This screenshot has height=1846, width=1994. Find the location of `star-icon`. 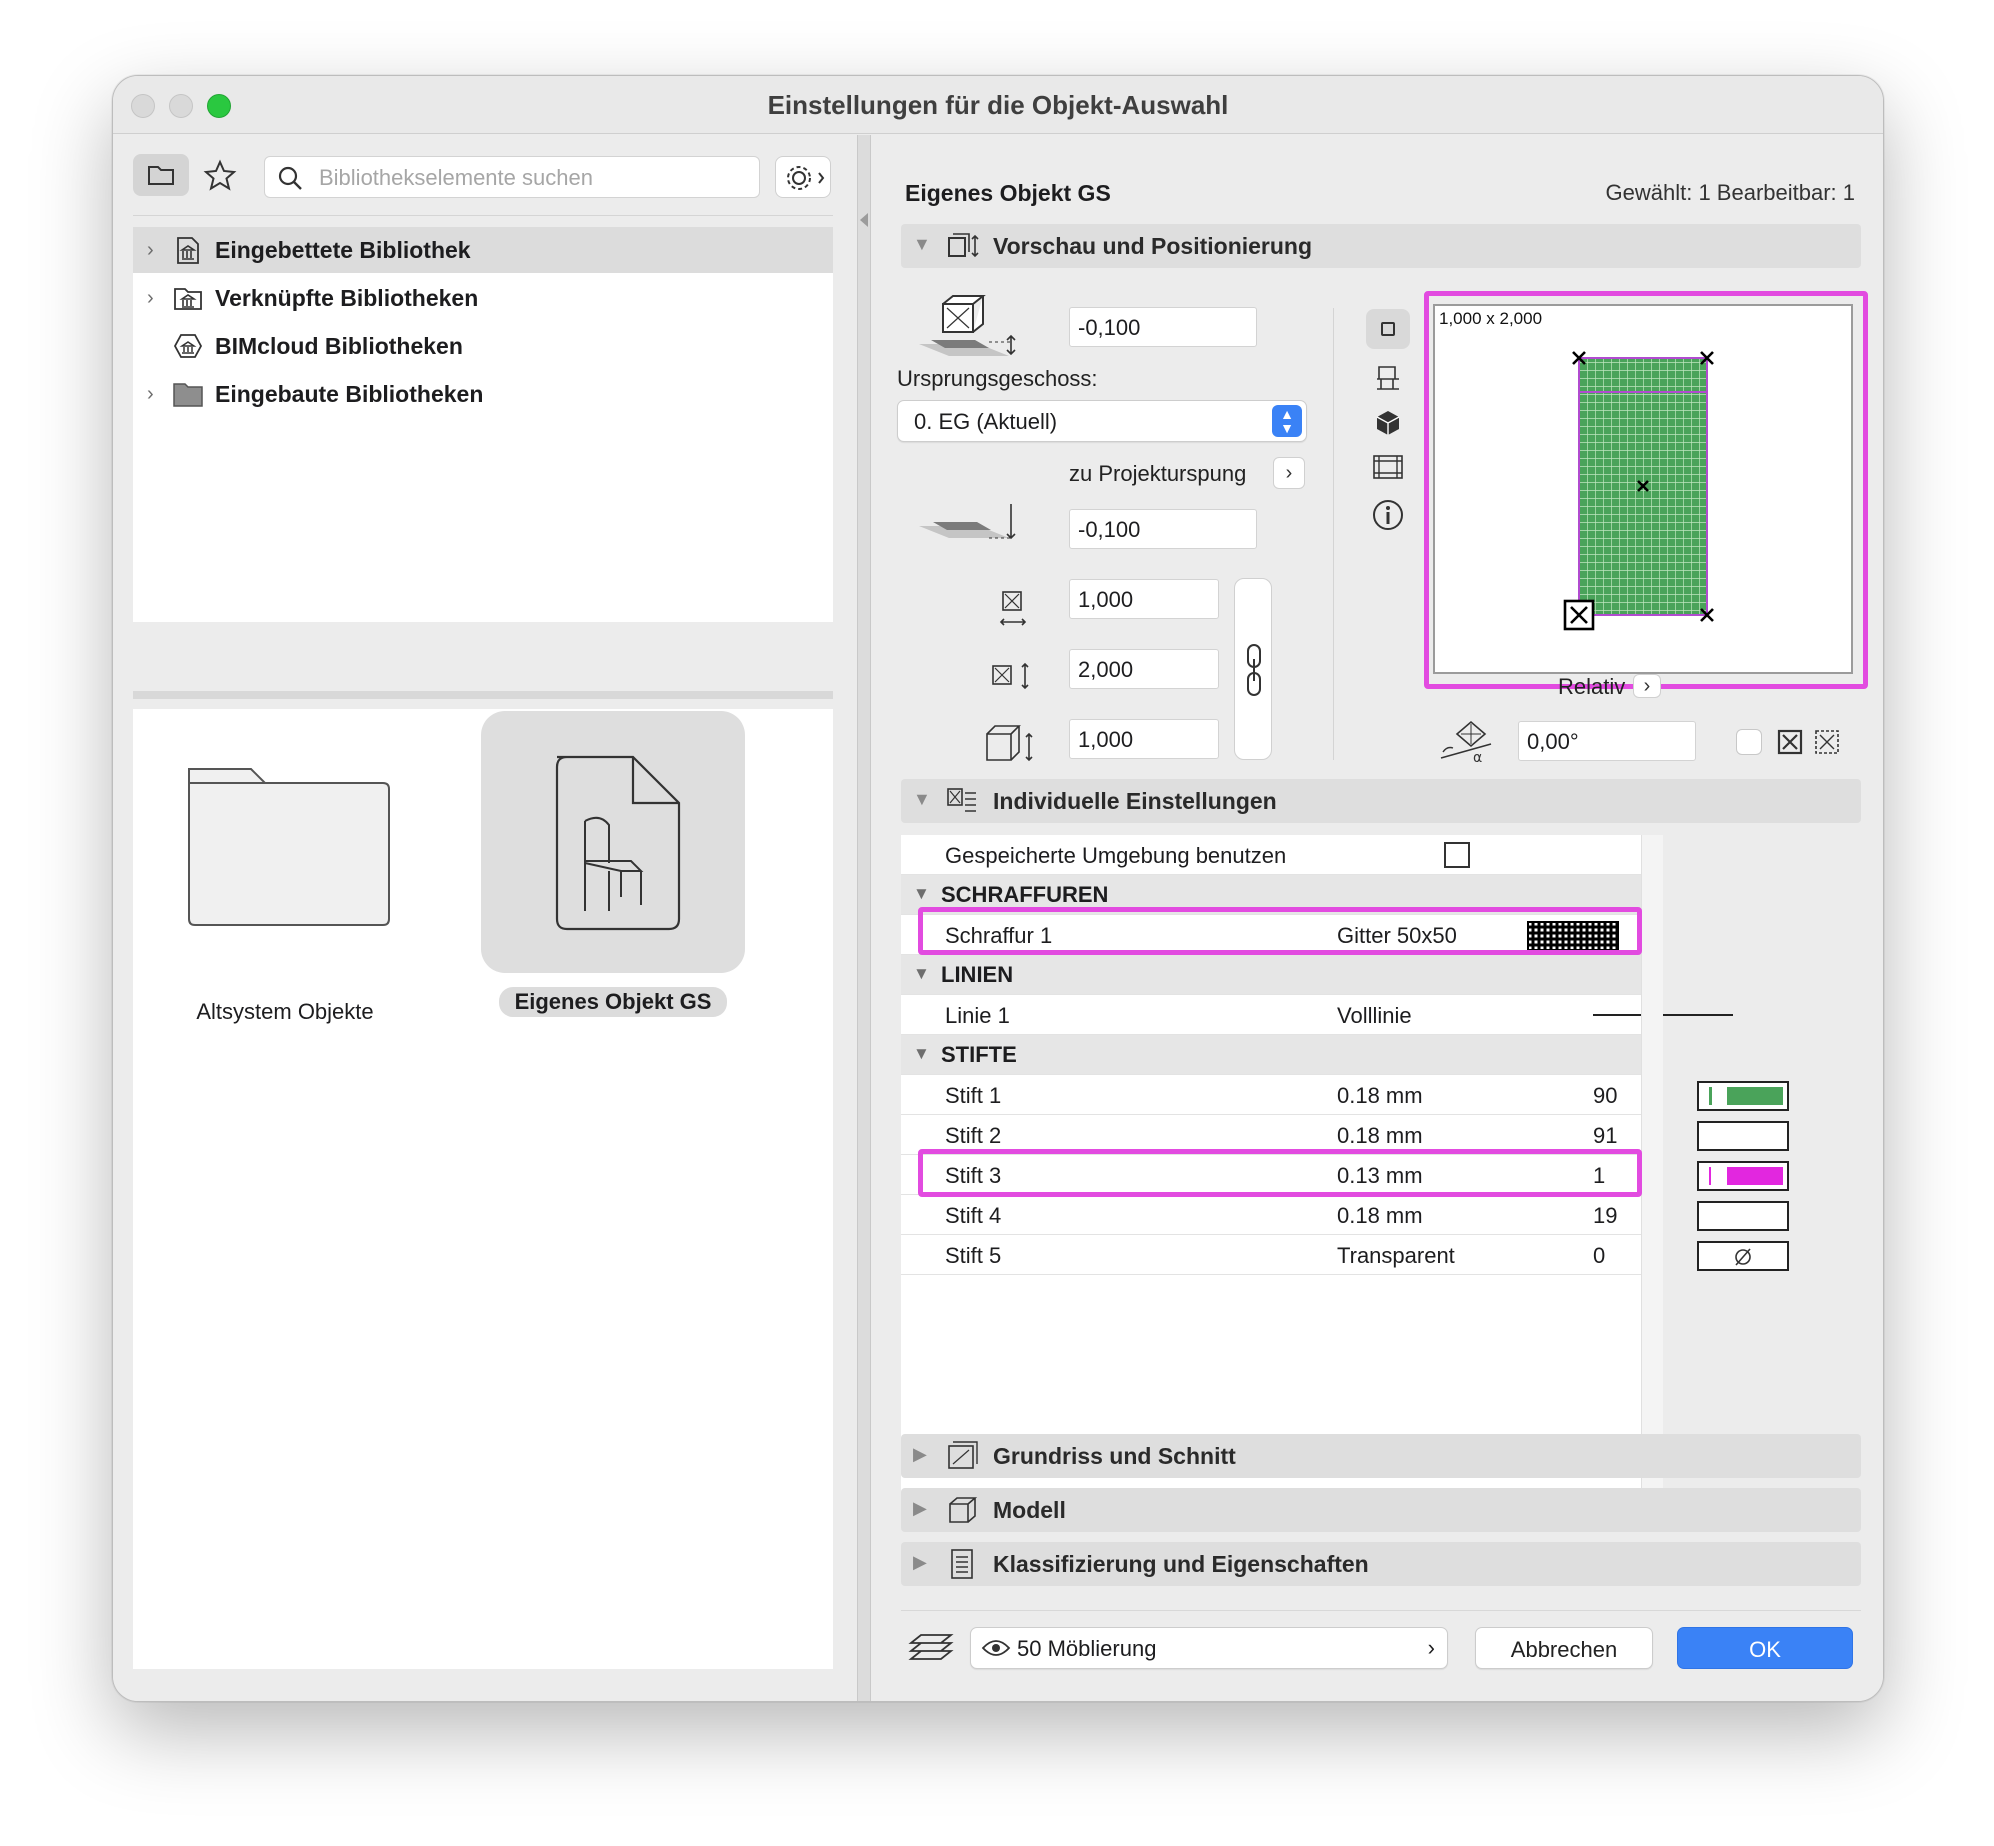

star-icon is located at coordinates (220, 175).